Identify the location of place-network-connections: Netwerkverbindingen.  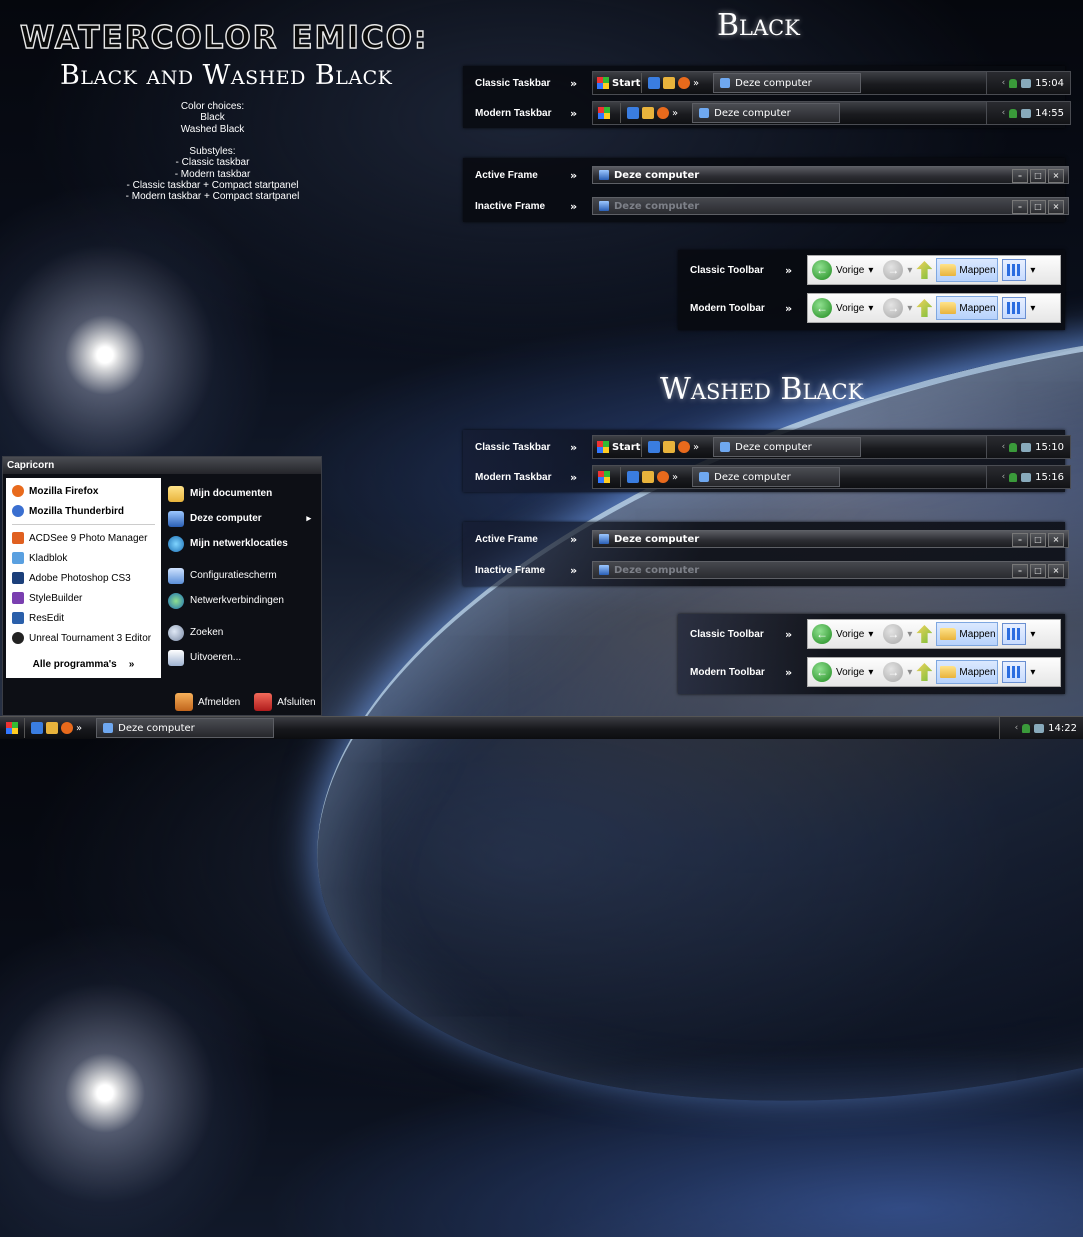
(241, 600).